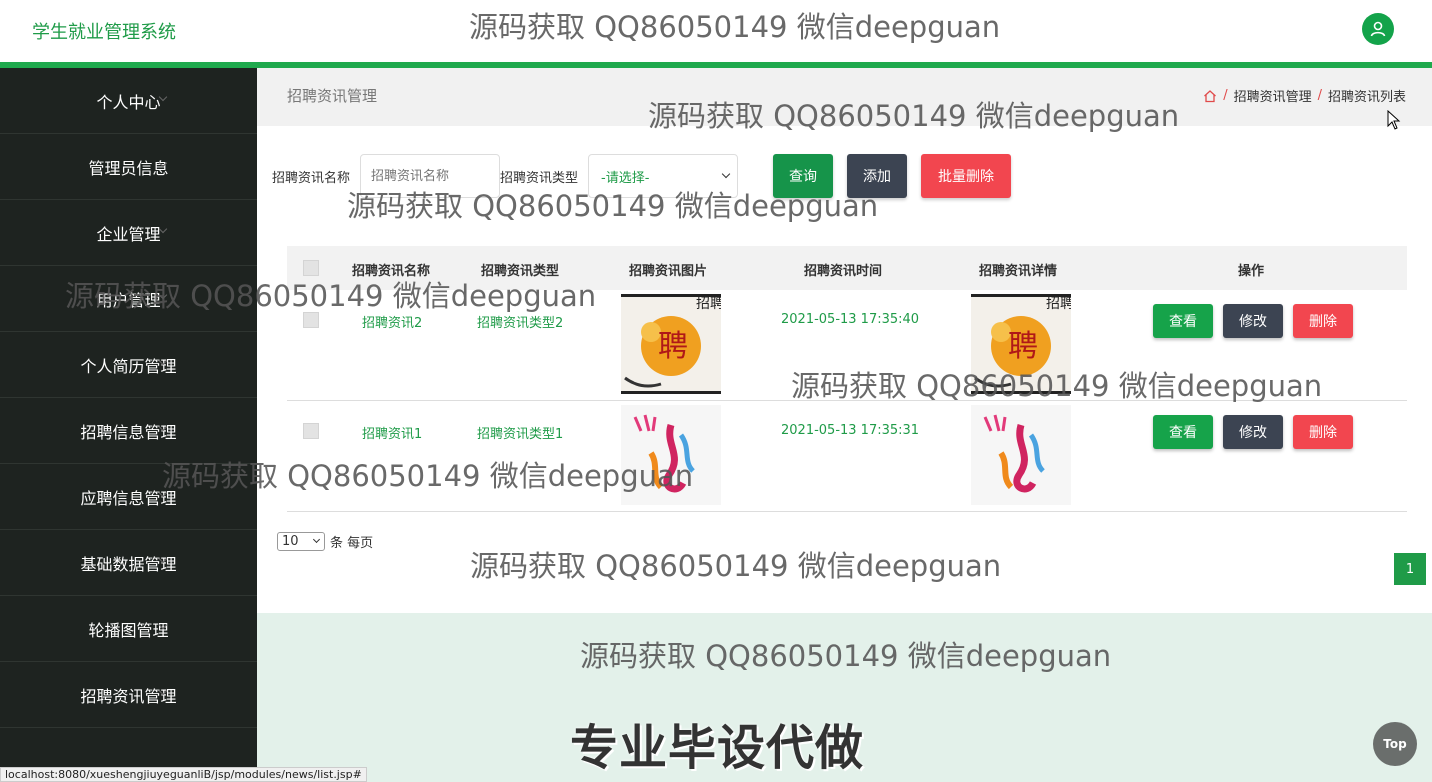  I want to click on sidebar-item-label: 个人中心, so click(128, 102).